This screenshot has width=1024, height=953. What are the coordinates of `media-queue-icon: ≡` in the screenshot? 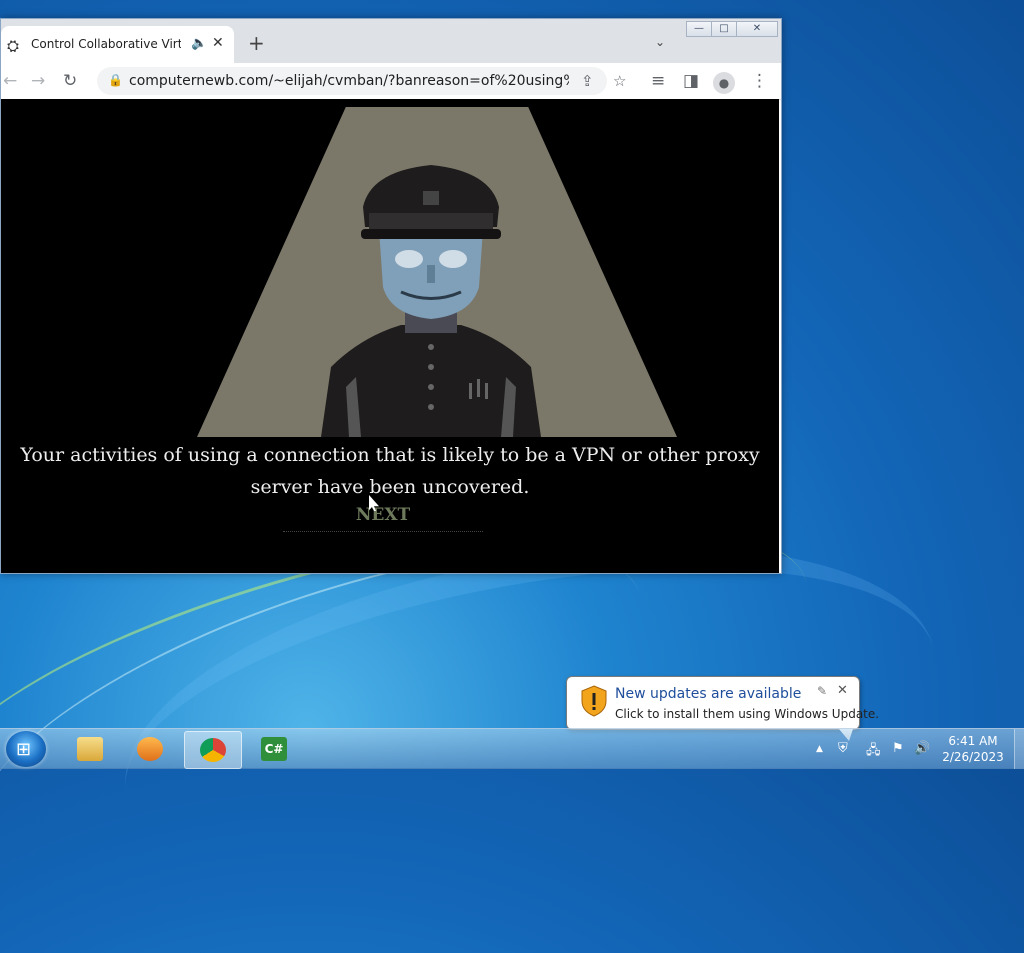 It's located at (658, 81).